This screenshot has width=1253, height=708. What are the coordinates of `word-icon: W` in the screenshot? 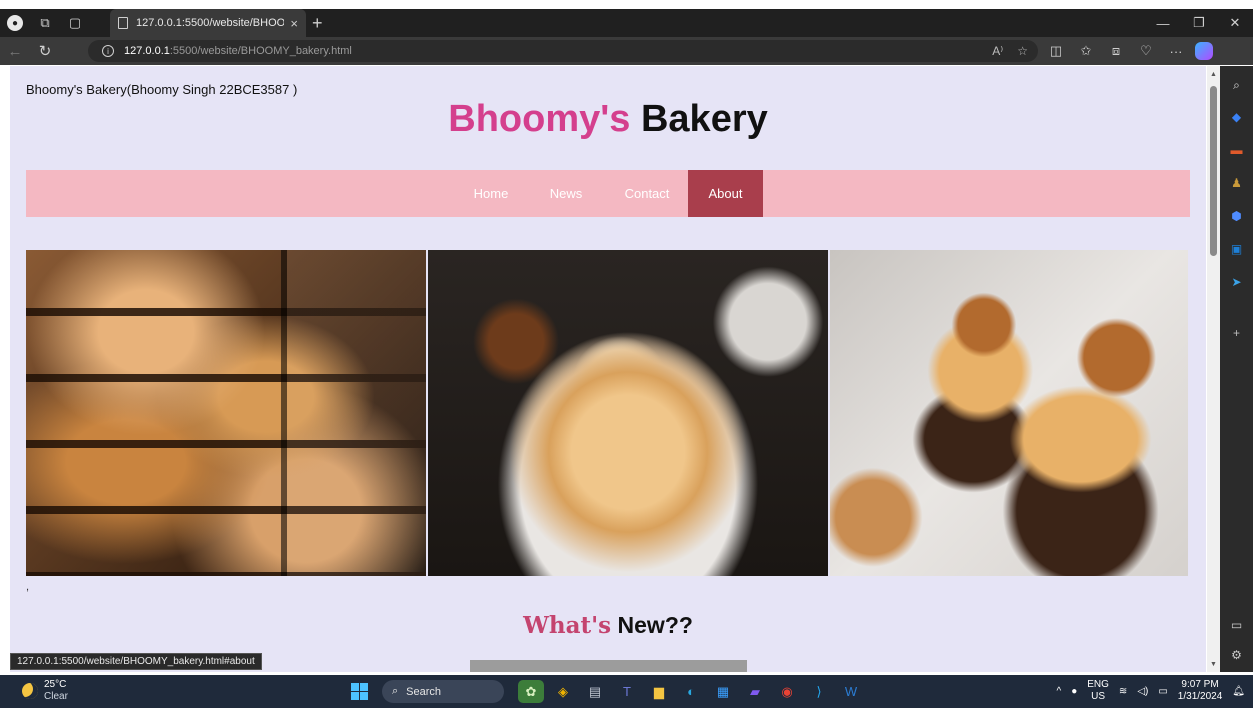 It's located at (851, 691).